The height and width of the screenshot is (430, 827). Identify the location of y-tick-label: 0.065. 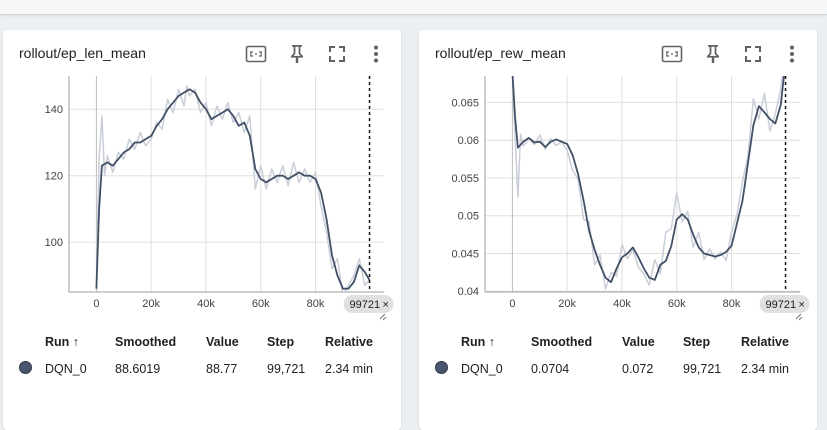
(465, 103).